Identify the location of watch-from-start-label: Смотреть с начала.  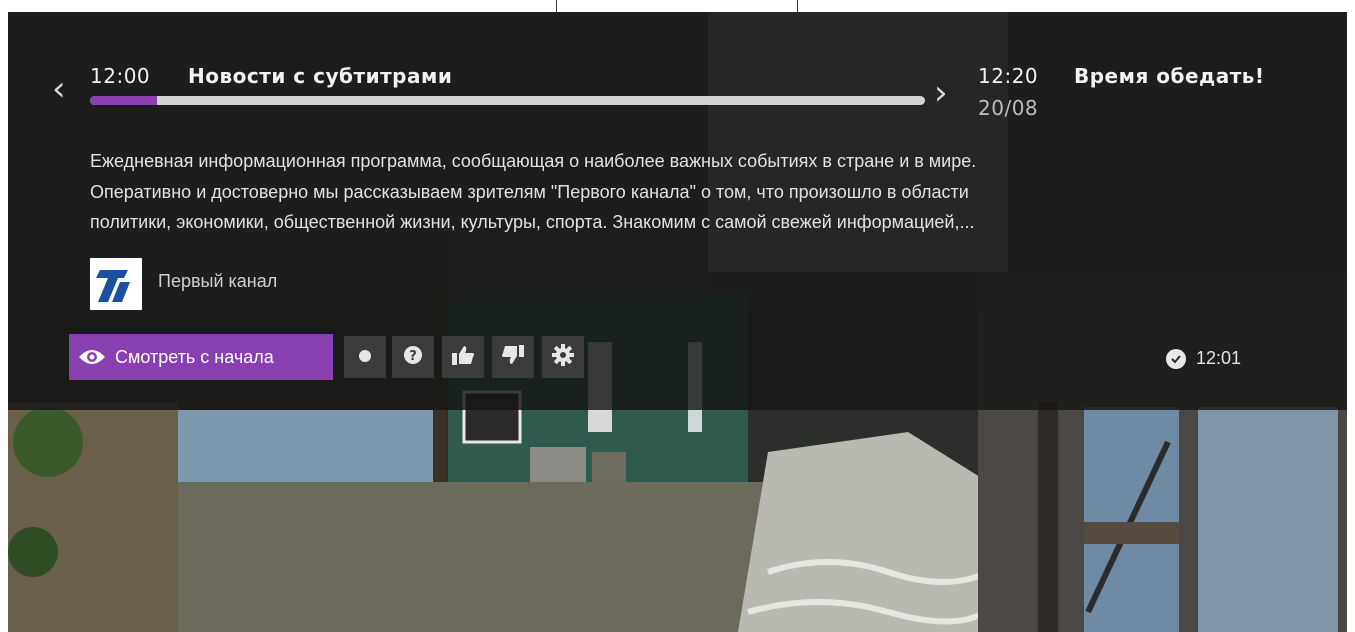
(194, 356).